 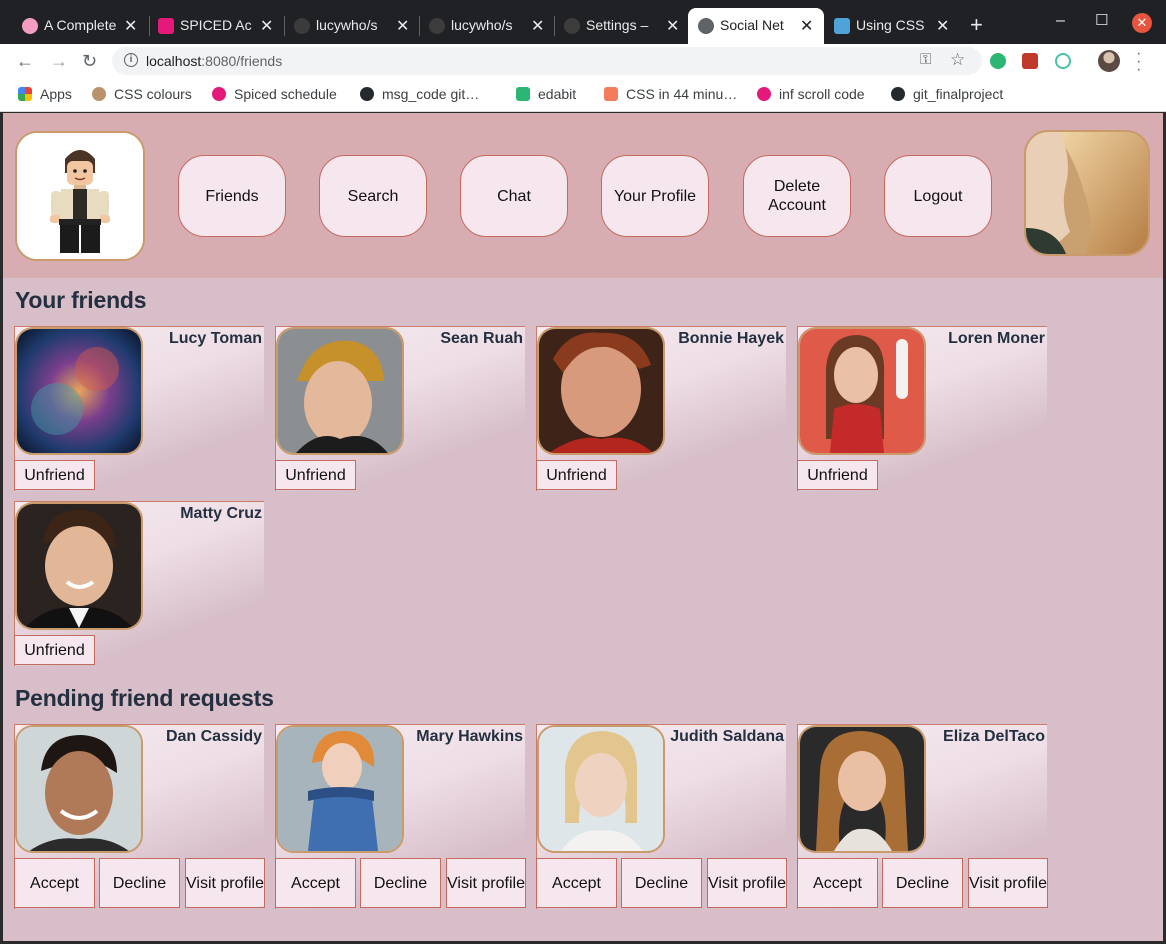 What do you see at coordinates (1142, 23) in the screenshot?
I see `window-close-icon: ✕` at bounding box center [1142, 23].